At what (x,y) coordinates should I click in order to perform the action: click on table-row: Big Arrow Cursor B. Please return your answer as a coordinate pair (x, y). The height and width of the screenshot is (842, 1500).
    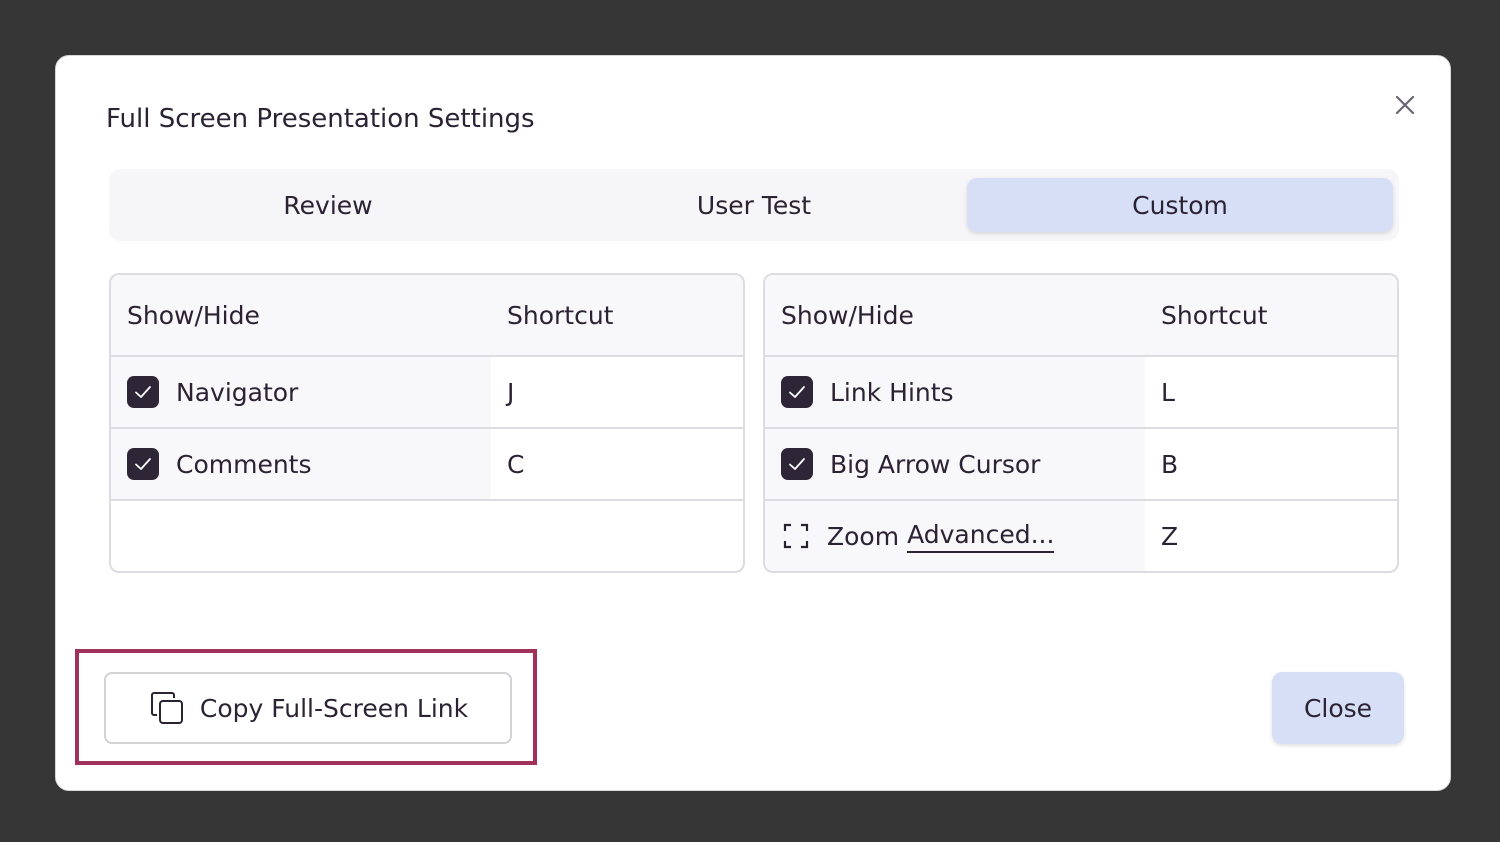
    Looking at the image, I should click on (1081, 465).